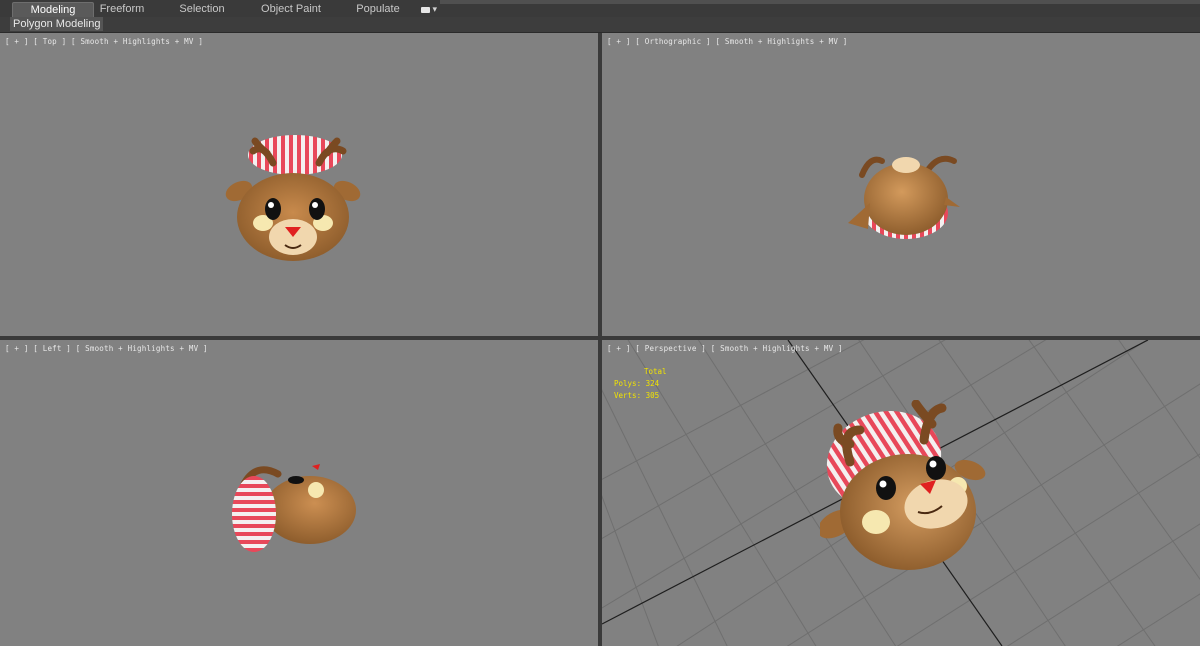 Image resolution: width=1200 pixels, height=646 pixels. Describe the element at coordinates (378, 9) in the screenshot. I see `tab-populate: Populate` at that location.